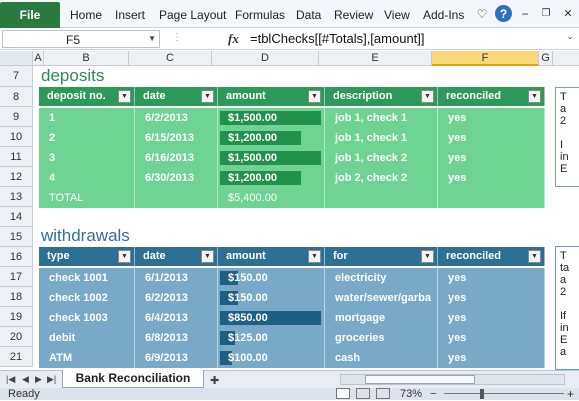 The width and height of the screenshot is (579, 401). I want to click on last-sheet-icon: ▶|, so click(51, 379).